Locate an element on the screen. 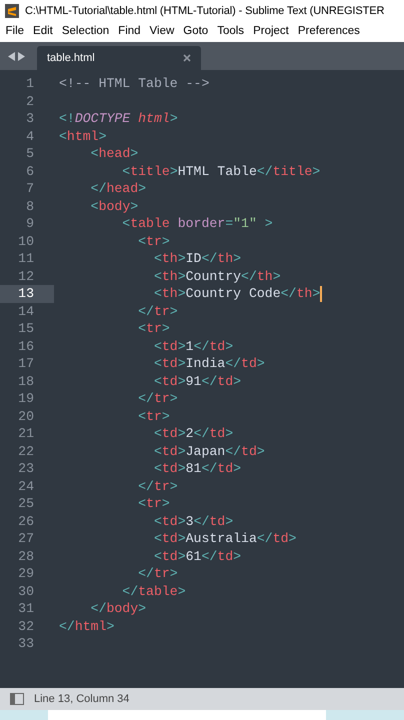 The image size is (404, 720). line-number: 1 is located at coordinates (30, 83).